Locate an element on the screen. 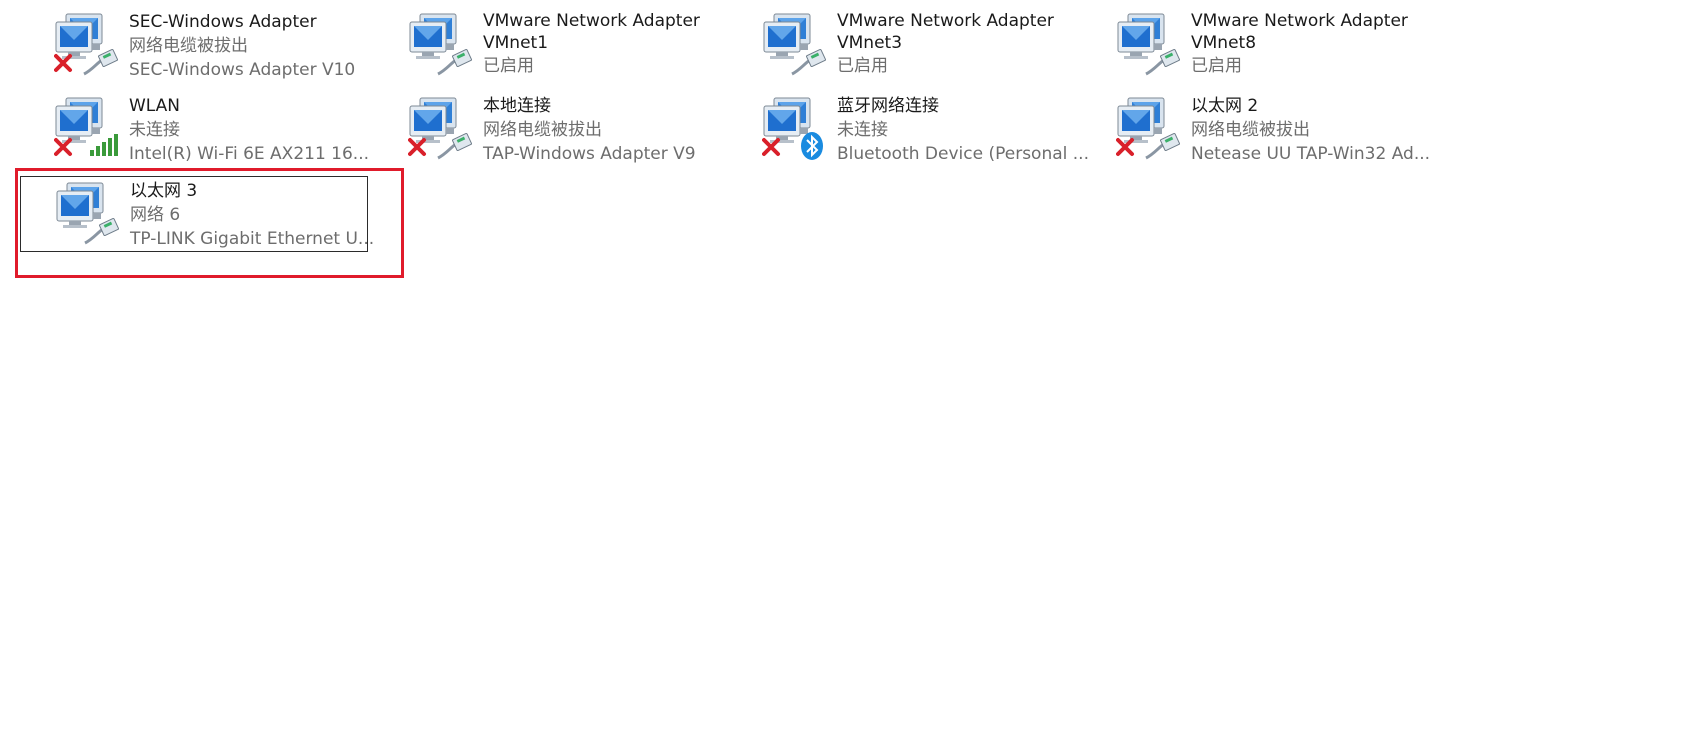 This screenshot has width=1687, height=747. adapter-device: TAP-Windows Adapter V9 is located at coordinates (589, 154).